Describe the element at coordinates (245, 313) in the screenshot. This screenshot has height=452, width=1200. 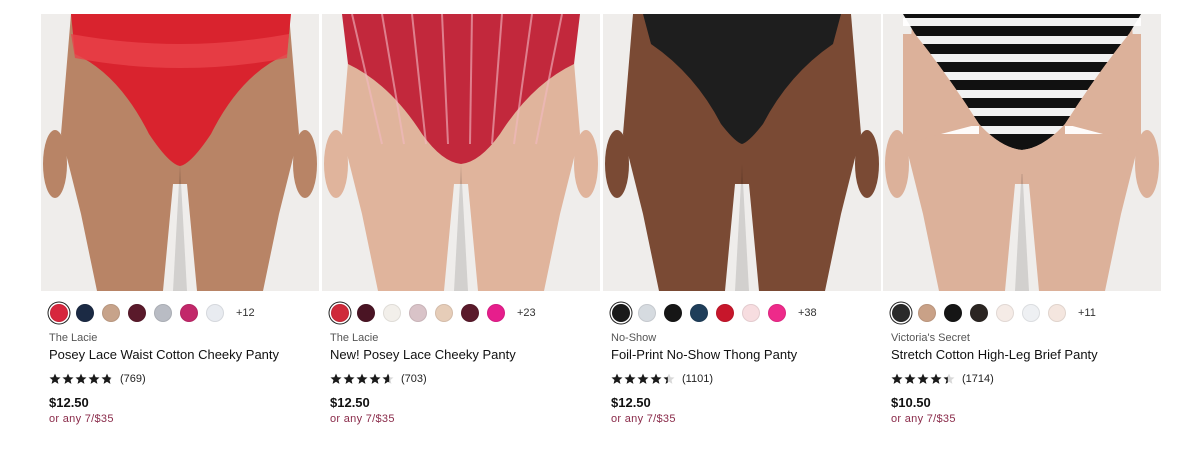
I see `more-colors-link: +12` at that location.